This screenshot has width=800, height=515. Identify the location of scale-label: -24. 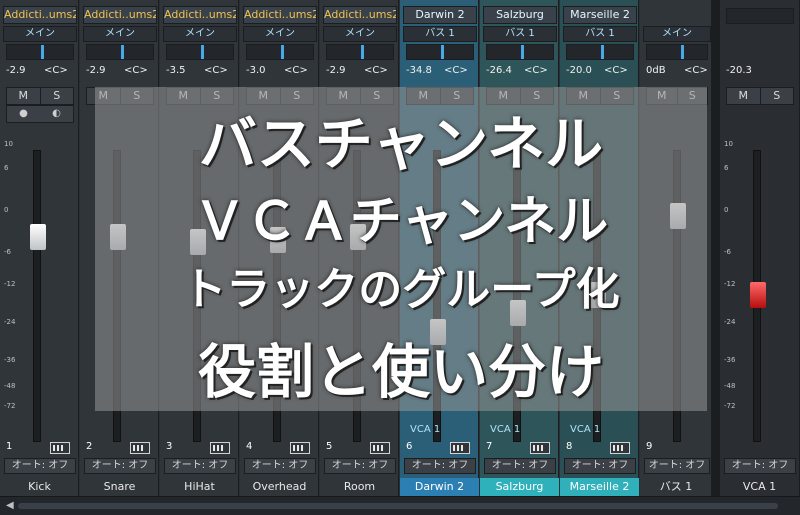
(730, 322).